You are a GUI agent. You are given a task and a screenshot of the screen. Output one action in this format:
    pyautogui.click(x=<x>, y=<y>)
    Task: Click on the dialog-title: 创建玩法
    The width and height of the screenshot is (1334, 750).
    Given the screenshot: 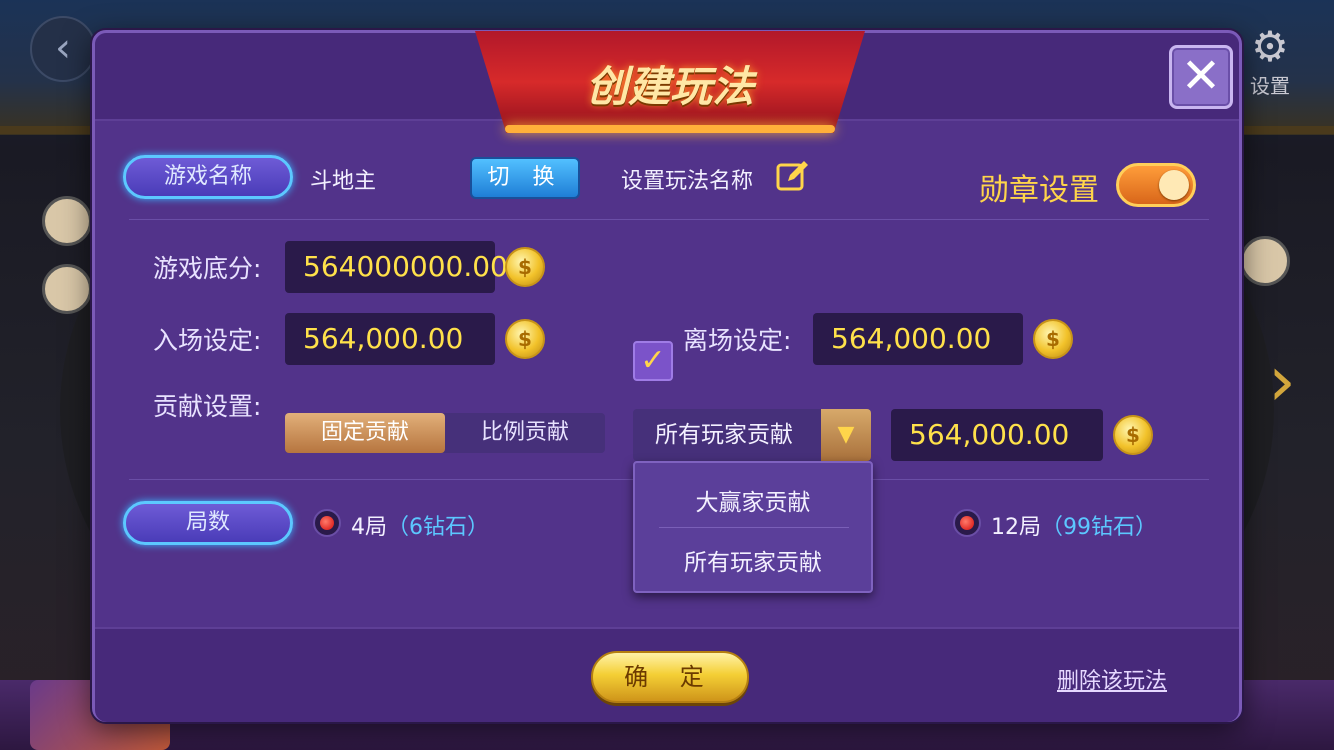 What is the action you would take?
    pyautogui.click(x=669, y=86)
    